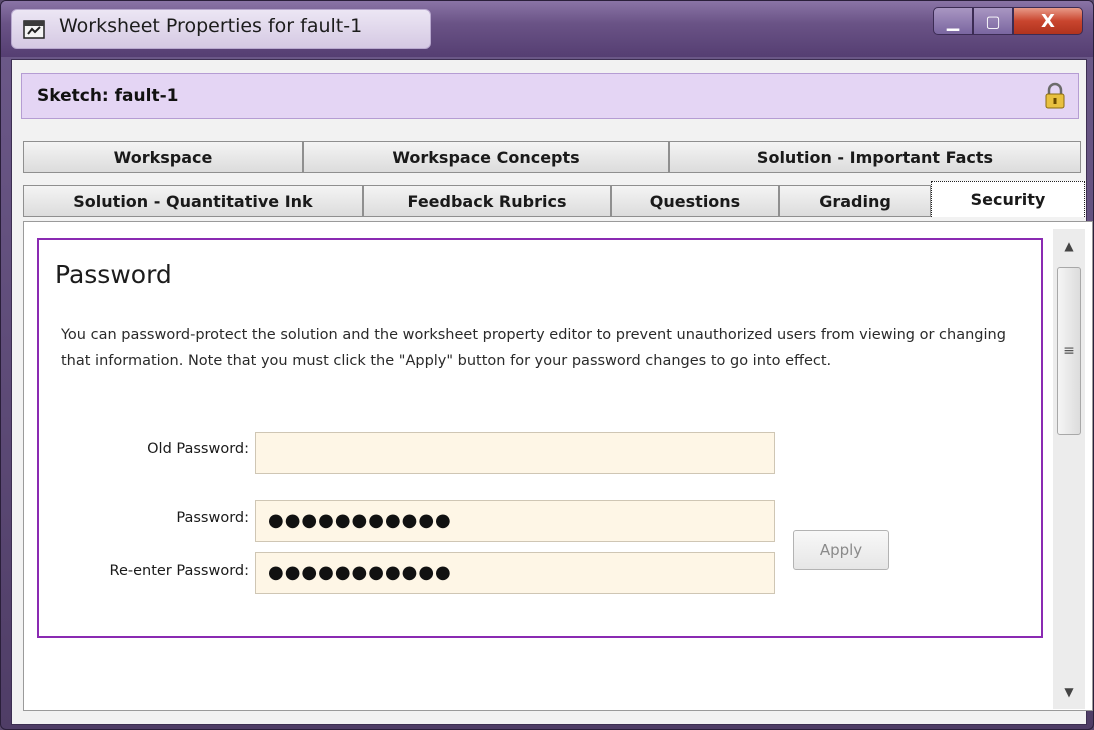  I want to click on window-controls: ▁ ▢ X, so click(1008, 23).